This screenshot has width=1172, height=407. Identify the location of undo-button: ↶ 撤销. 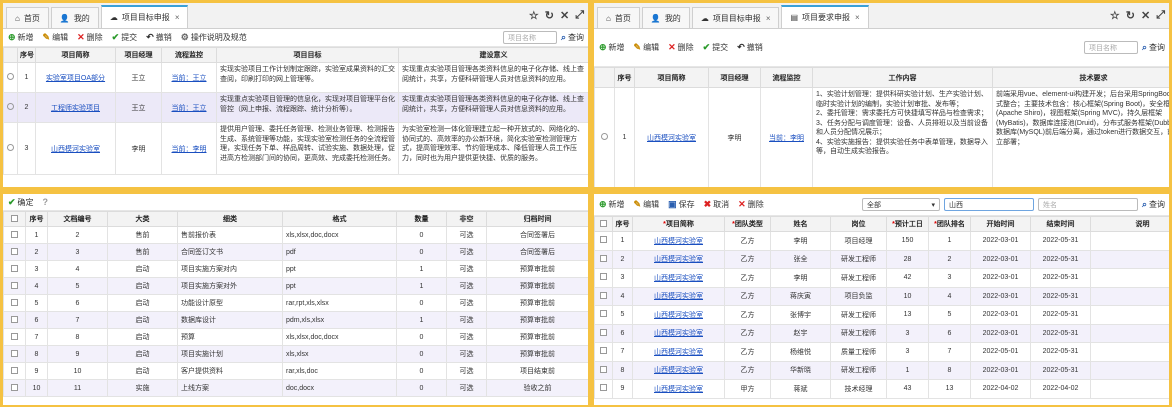
(159, 37).